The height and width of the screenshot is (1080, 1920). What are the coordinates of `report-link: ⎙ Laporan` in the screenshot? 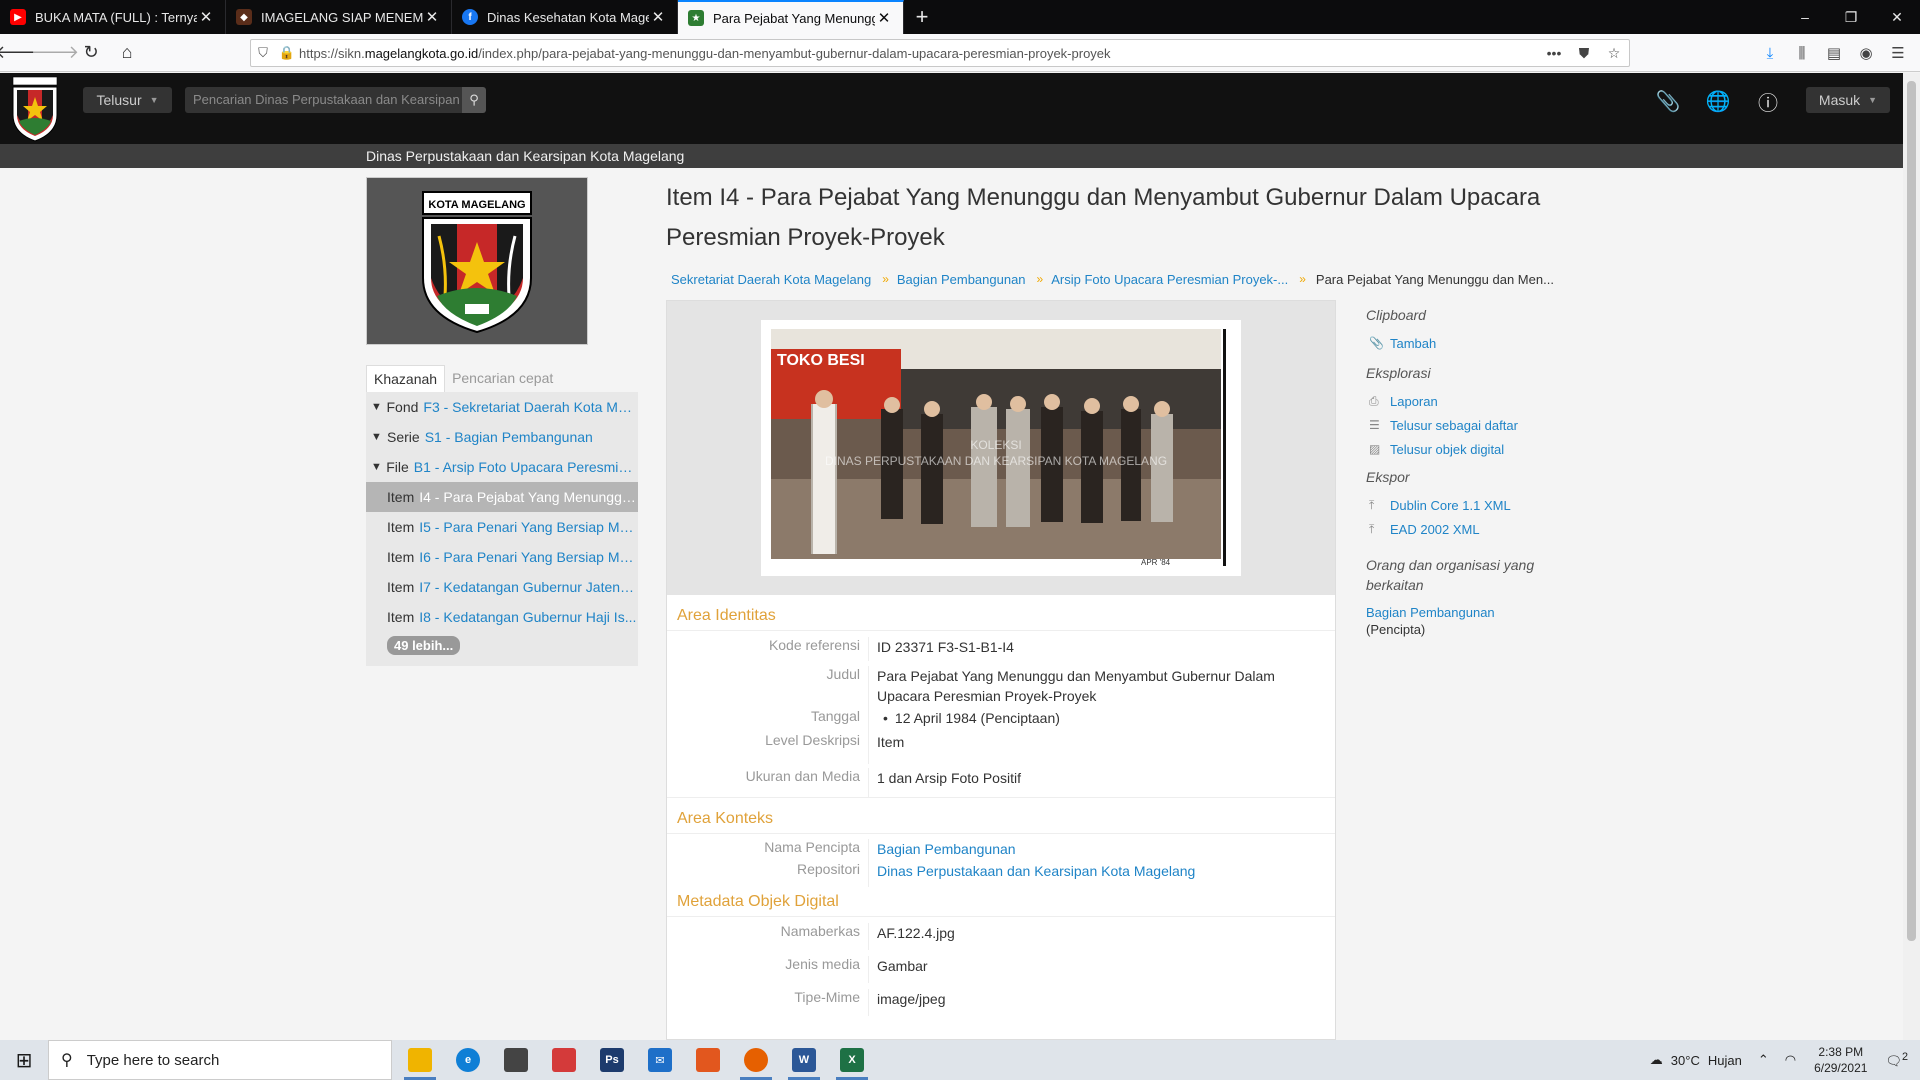 It's located at (1476, 401).